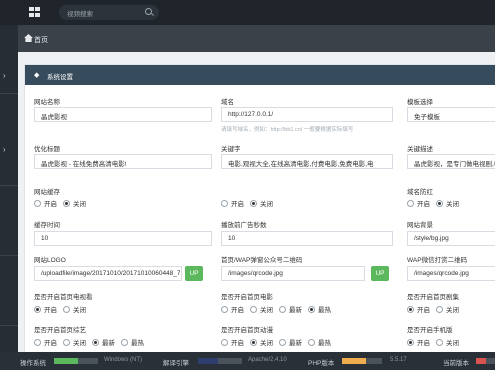  What do you see at coordinates (123, 161) in the screenshot?
I see `seo-title-input: 晶虎影视 - 在线免费高清电影!` at bounding box center [123, 161].